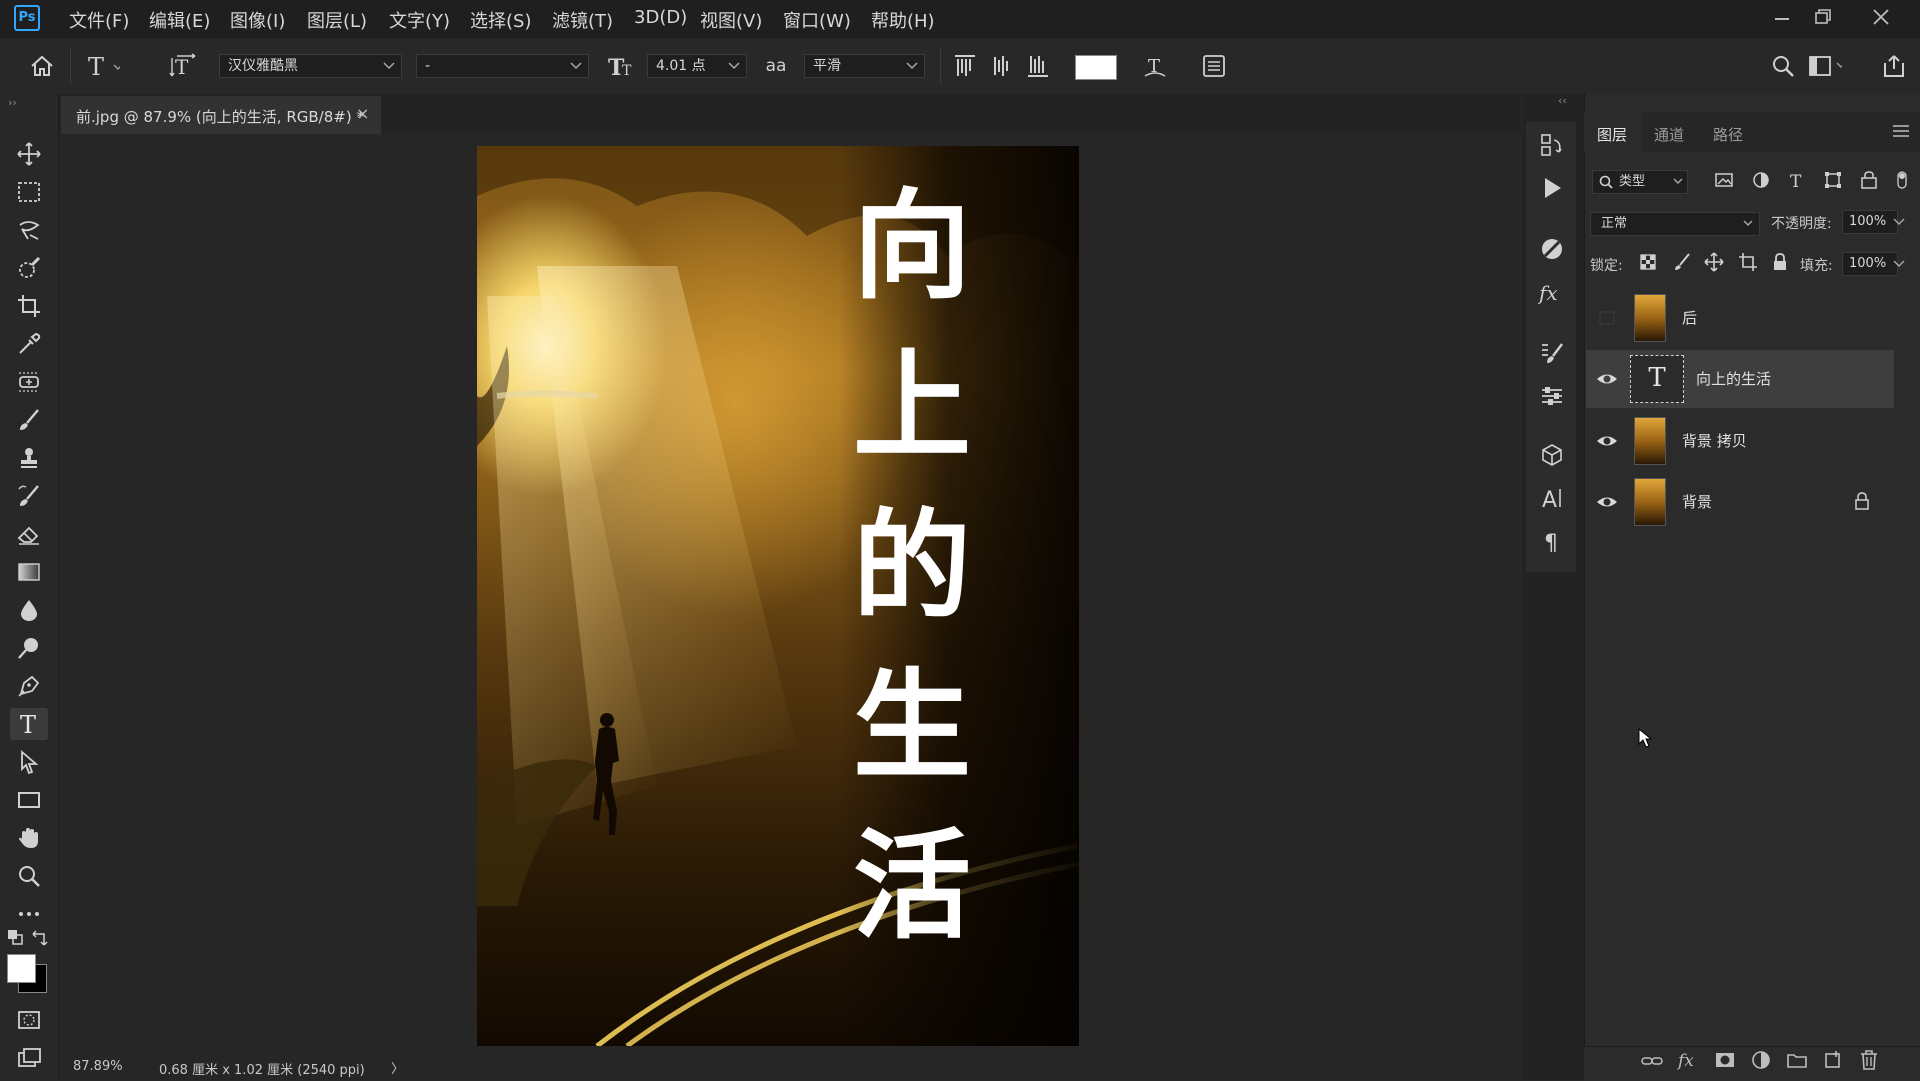 The image size is (1920, 1081). Describe the element at coordinates (29, 838) in the screenshot. I see `hand-tool-icon` at that location.